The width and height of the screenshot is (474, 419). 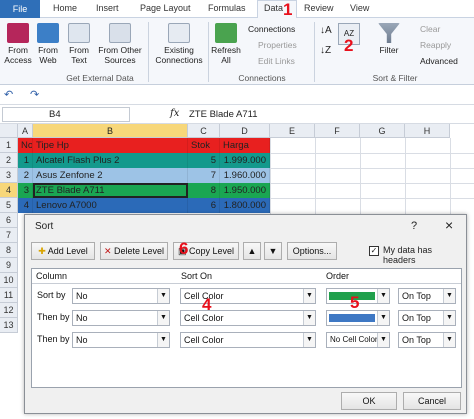 What do you see at coordinates (110, 131) in the screenshot?
I see `column-header-b: B` at bounding box center [110, 131].